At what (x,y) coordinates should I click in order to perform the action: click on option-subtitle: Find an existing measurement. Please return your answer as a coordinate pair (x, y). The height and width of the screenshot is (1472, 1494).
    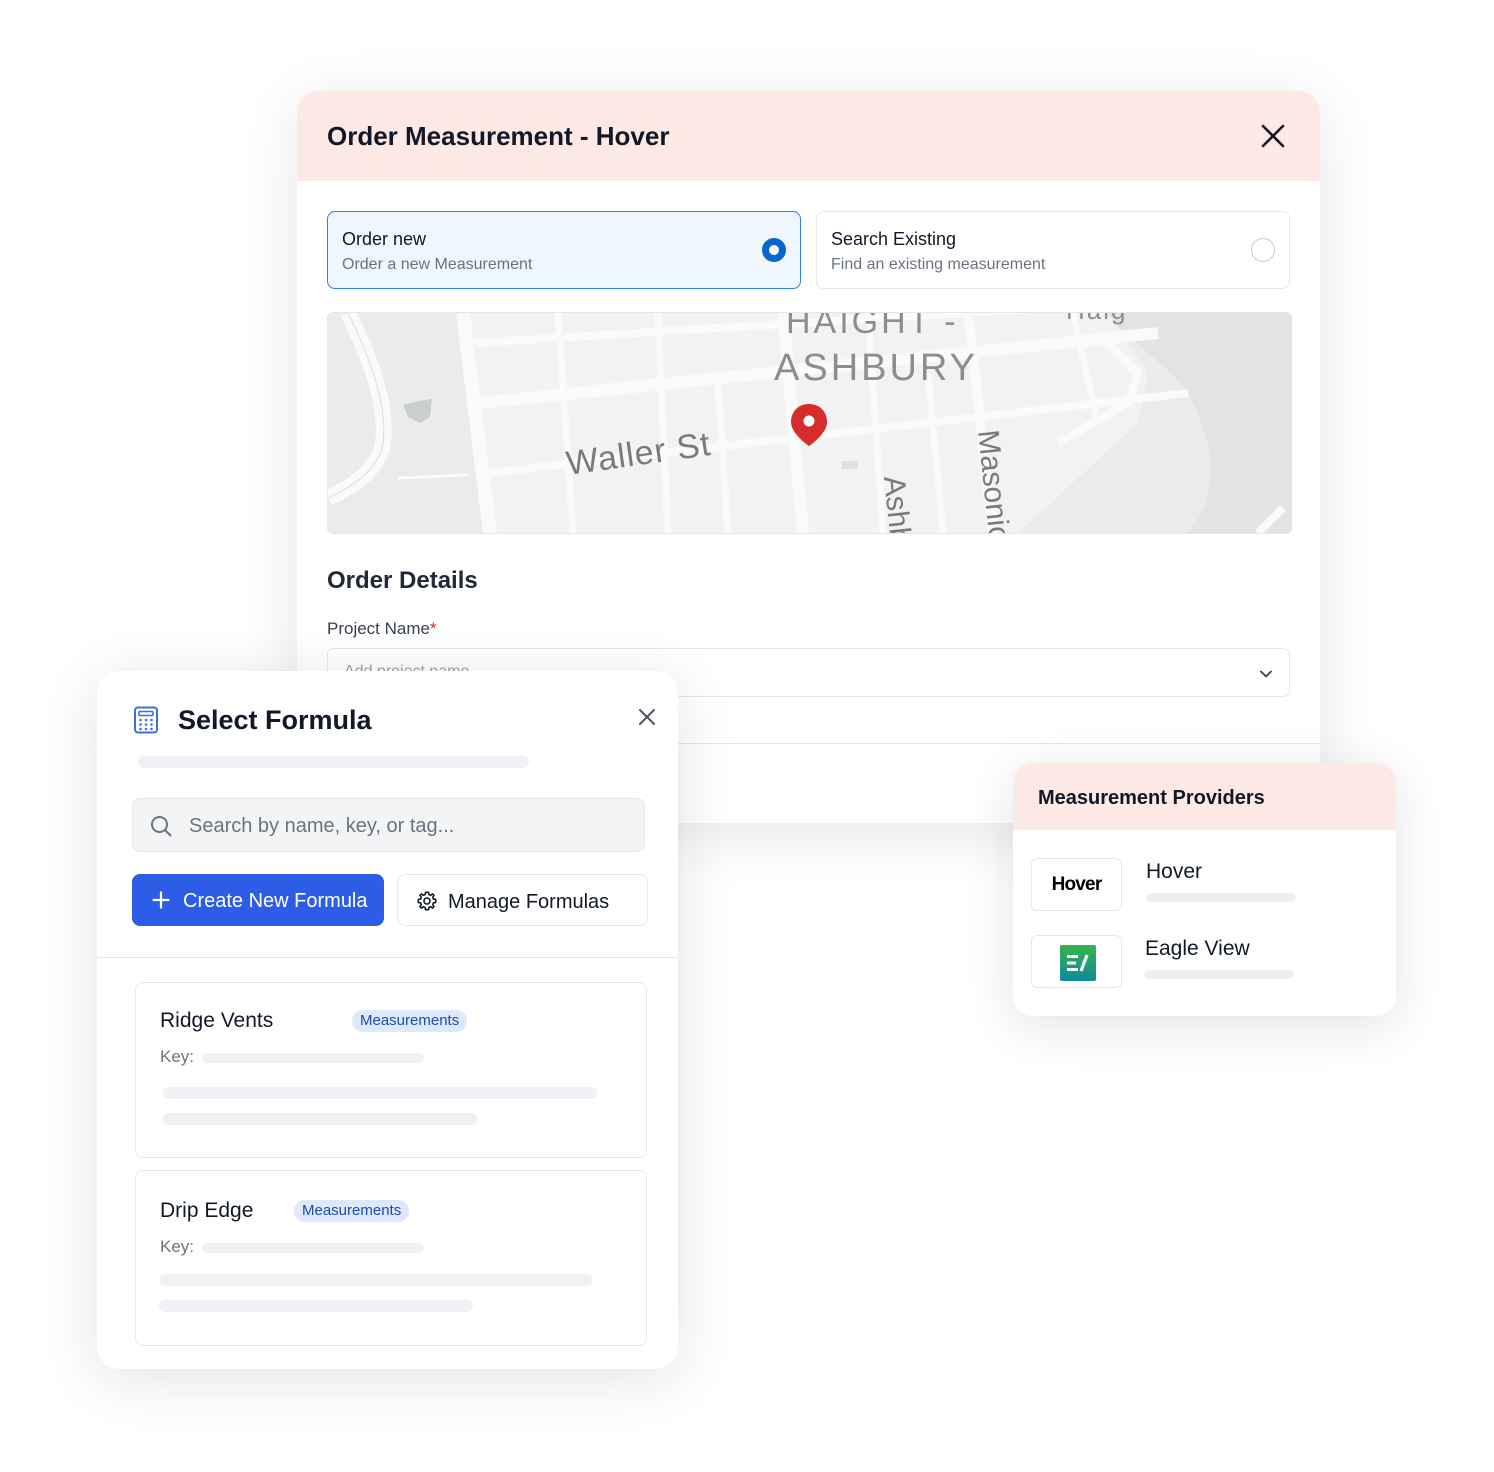
    Looking at the image, I should click on (938, 264).